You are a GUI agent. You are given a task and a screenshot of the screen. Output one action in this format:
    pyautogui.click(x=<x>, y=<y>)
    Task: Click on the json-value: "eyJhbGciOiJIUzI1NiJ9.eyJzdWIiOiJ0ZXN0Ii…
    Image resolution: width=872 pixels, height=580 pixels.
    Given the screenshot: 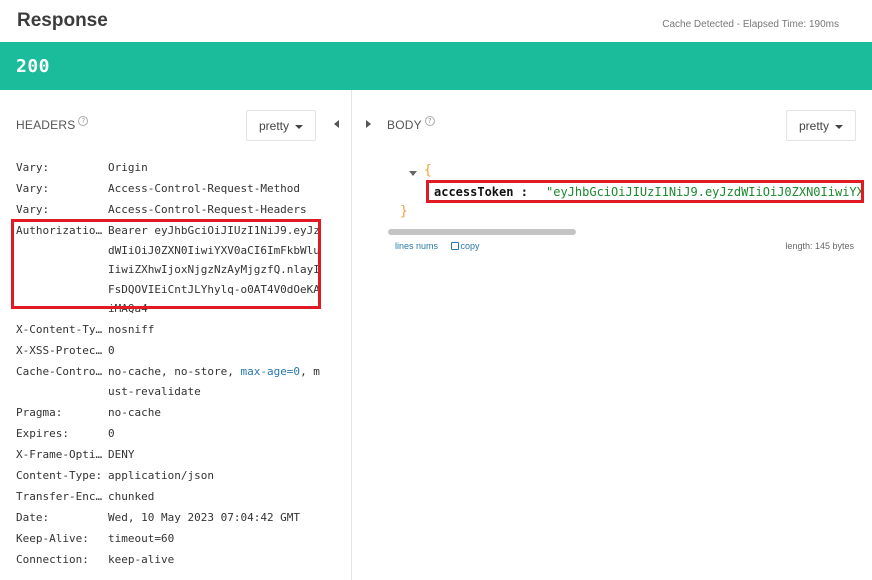 What is the action you would take?
    pyautogui.click(x=705, y=192)
    